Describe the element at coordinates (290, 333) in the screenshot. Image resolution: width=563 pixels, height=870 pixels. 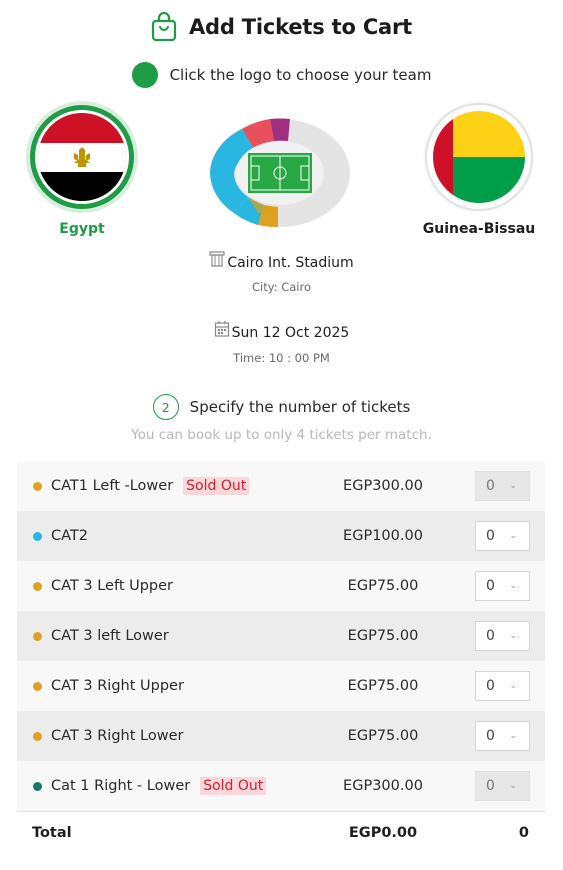
I see `match-date: Sun 12 Oct 2025` at that location.